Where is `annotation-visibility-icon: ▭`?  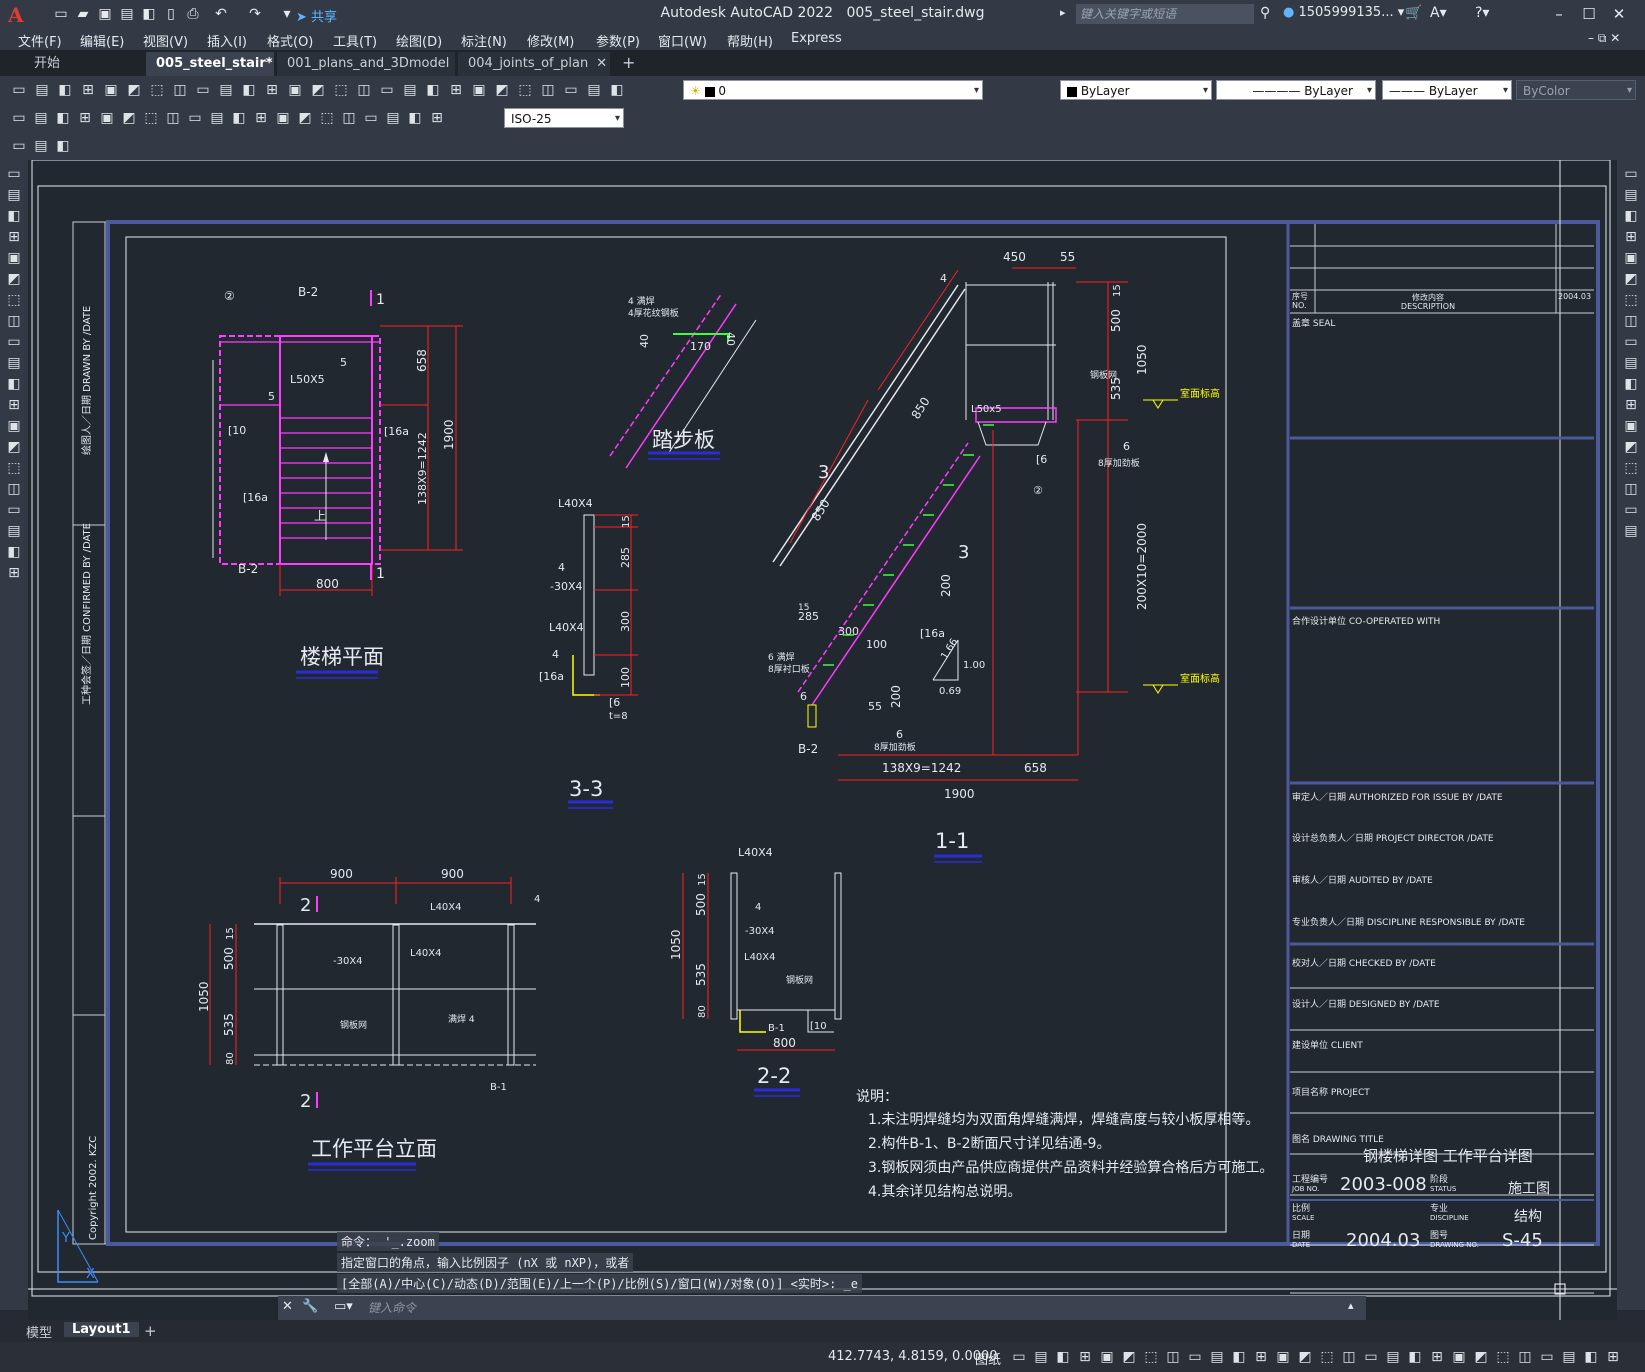
annotation-visibility-icon: ▭ is located at coordinates (1371, 1357).